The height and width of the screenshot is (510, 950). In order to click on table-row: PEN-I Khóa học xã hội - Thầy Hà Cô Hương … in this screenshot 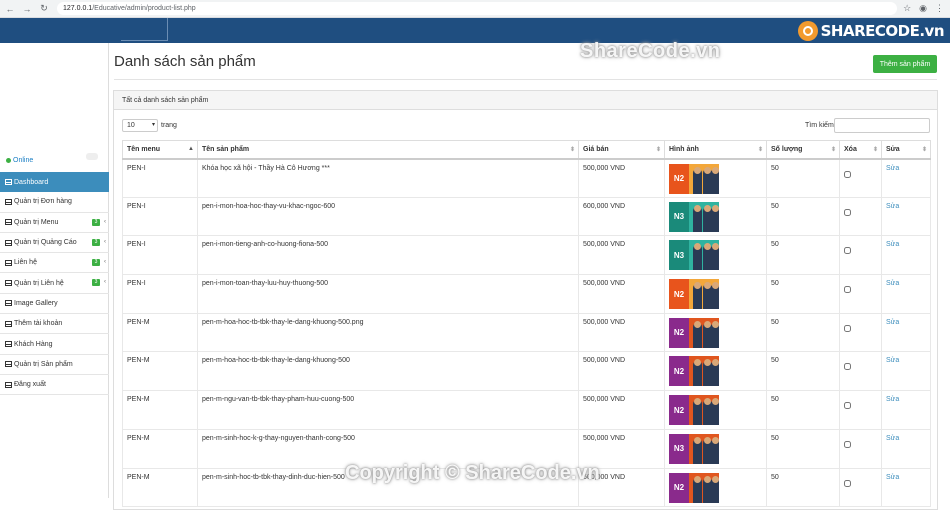, I will do `click(526, 178)`.